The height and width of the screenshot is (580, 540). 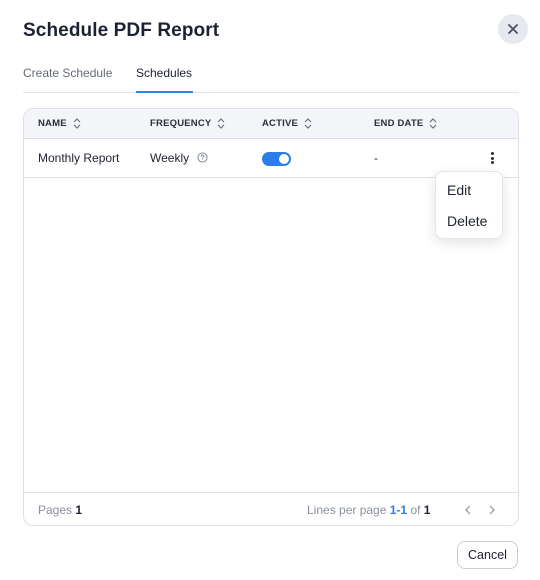 I want to click on menu-item-edit: Edit, so click(x=459, y=190).